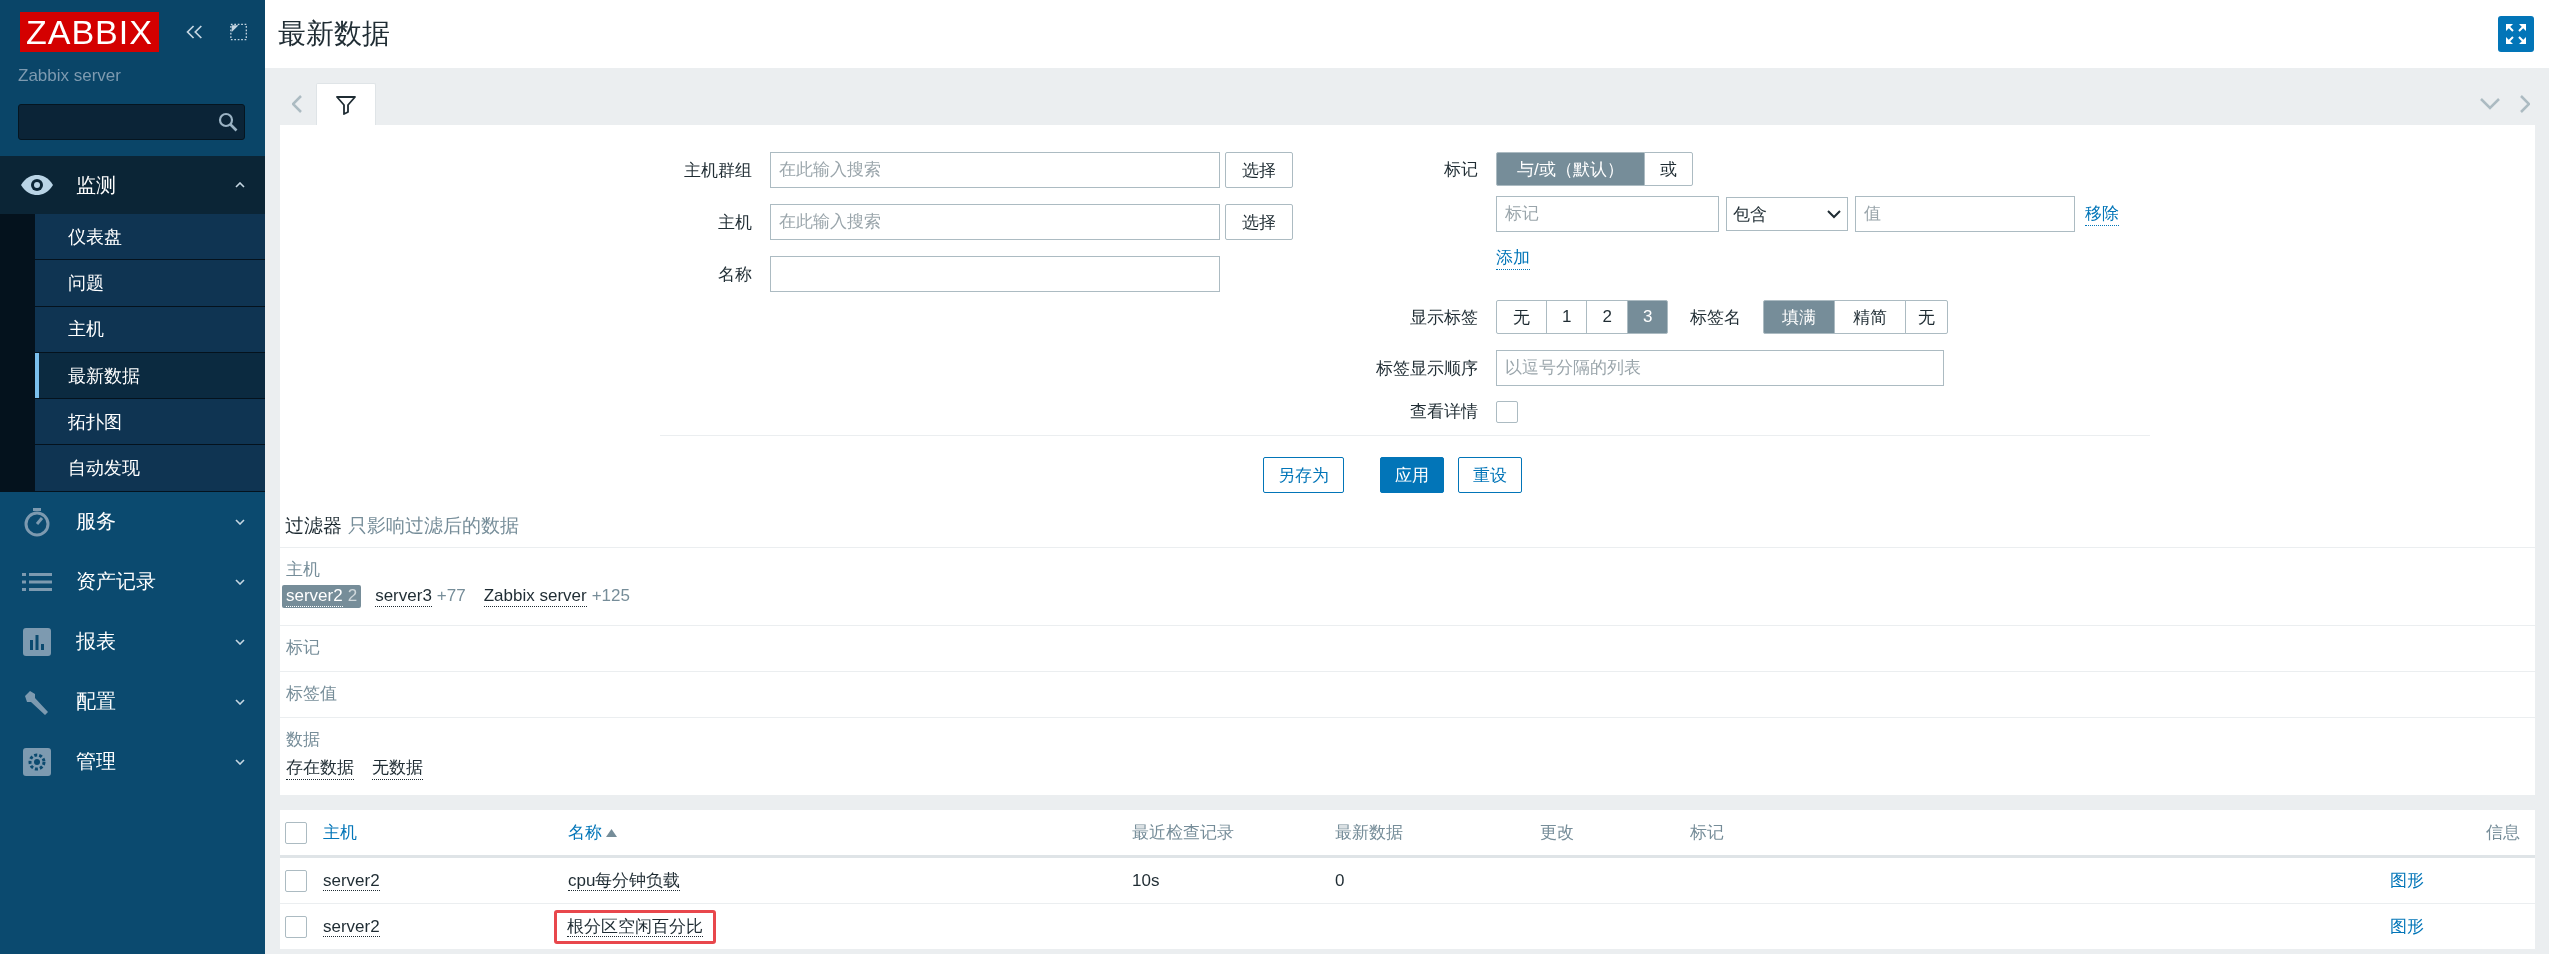 Image resolution: width=2549 pixels, height=954 pixels. What do you see at coordinates (1443, 412) in the screenshot?
I see `field-label: 查看详情` at bounding box center [1443, 412].